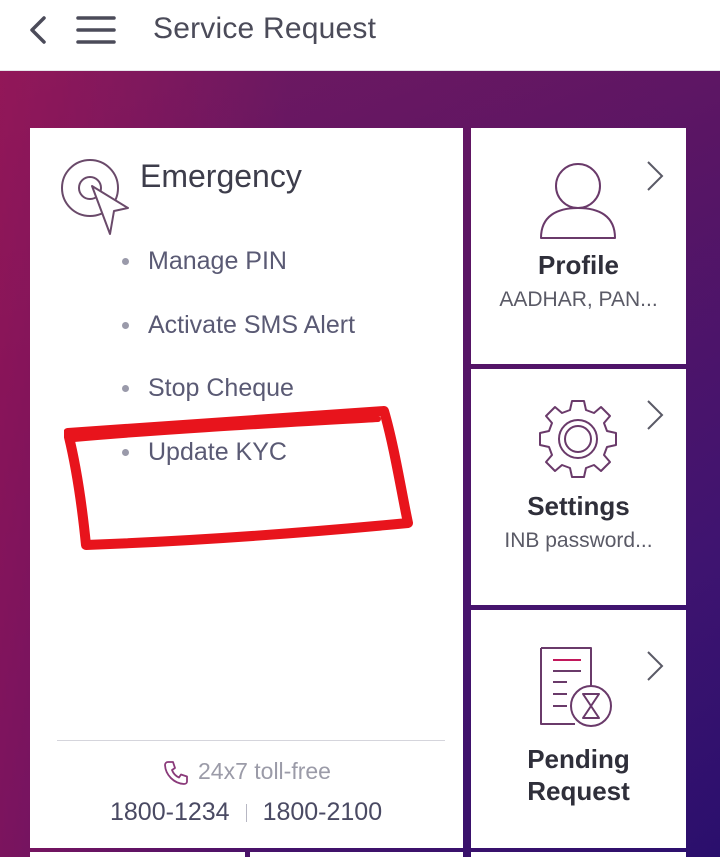  I want to click on menu-button, so click(96, 30).